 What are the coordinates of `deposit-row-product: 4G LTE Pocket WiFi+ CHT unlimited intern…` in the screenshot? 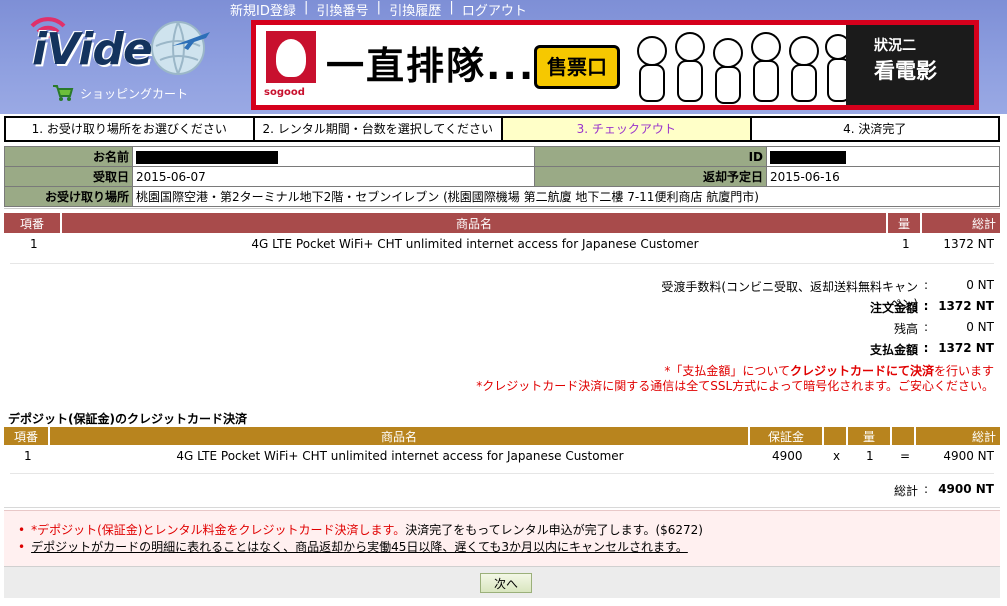 It's located at (400, 456).